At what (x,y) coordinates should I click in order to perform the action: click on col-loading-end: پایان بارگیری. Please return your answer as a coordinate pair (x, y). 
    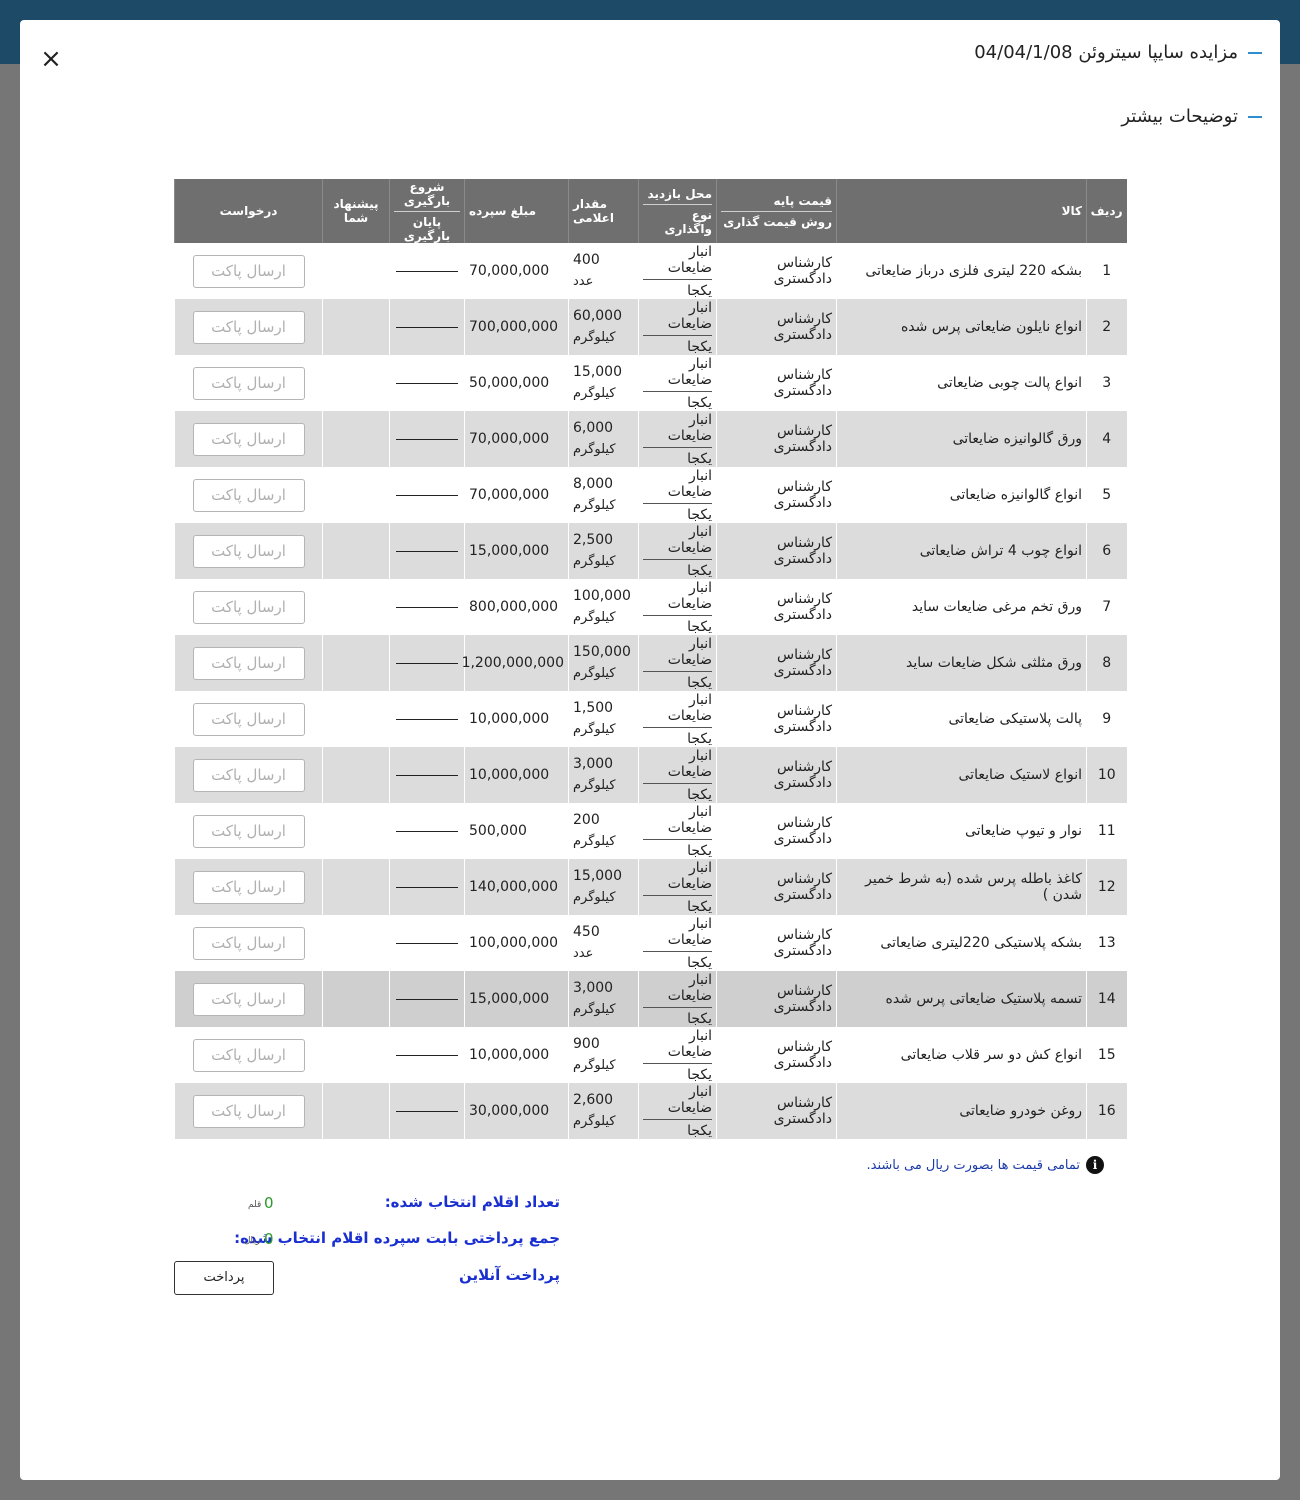
    Looking at the image, I should click on (427, 228).